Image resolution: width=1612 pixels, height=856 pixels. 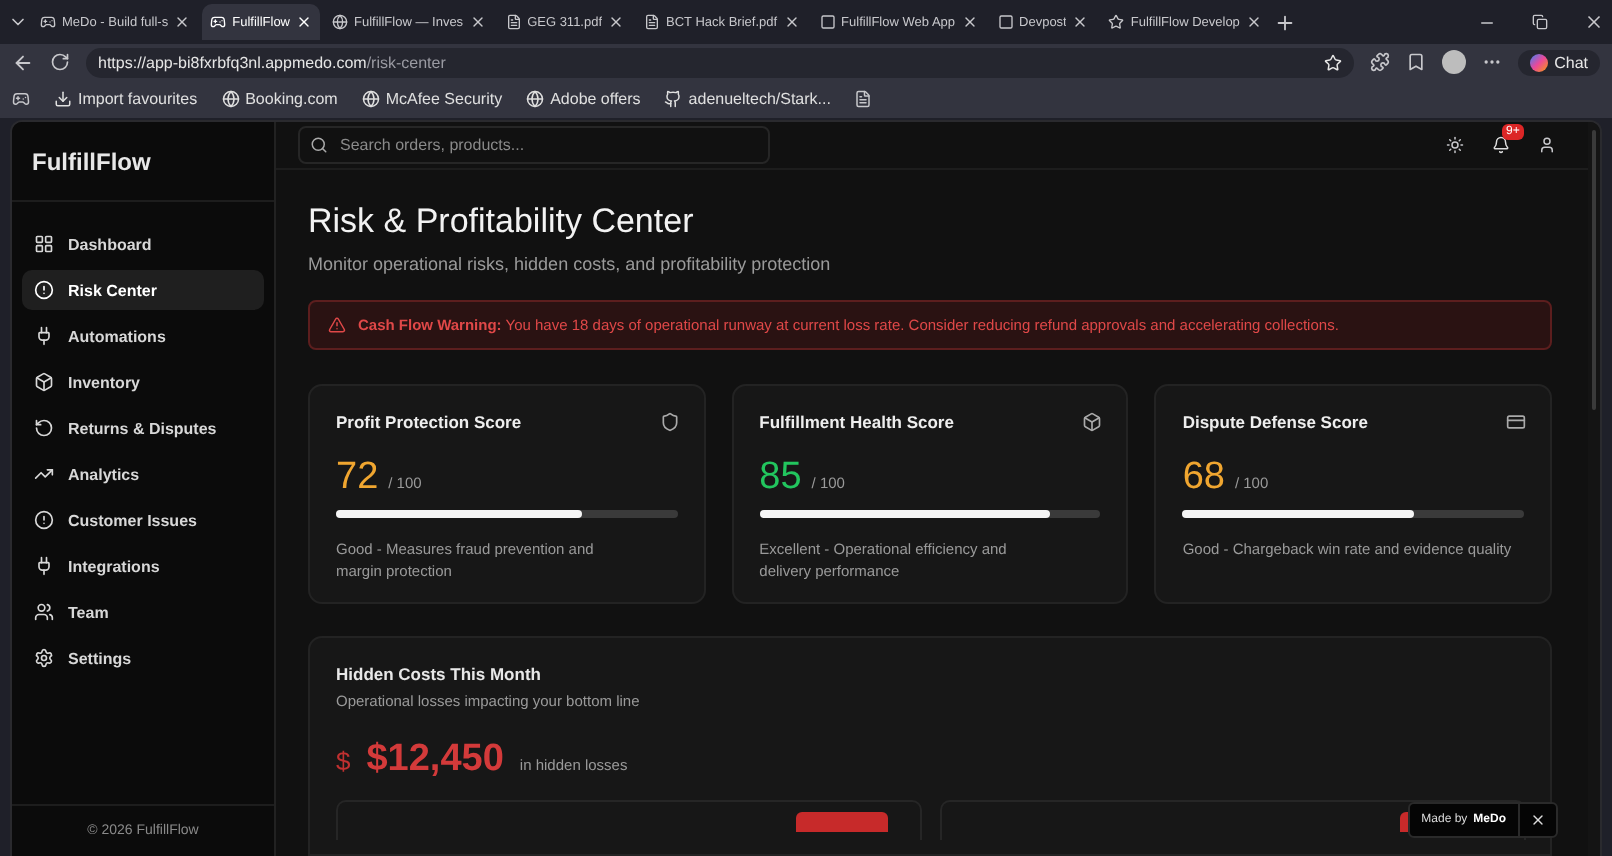 What do you see at coordinates (143, 244) in the screenshot?
I see `sidebar-item: Dashboard` at bounding box center [143, 244].